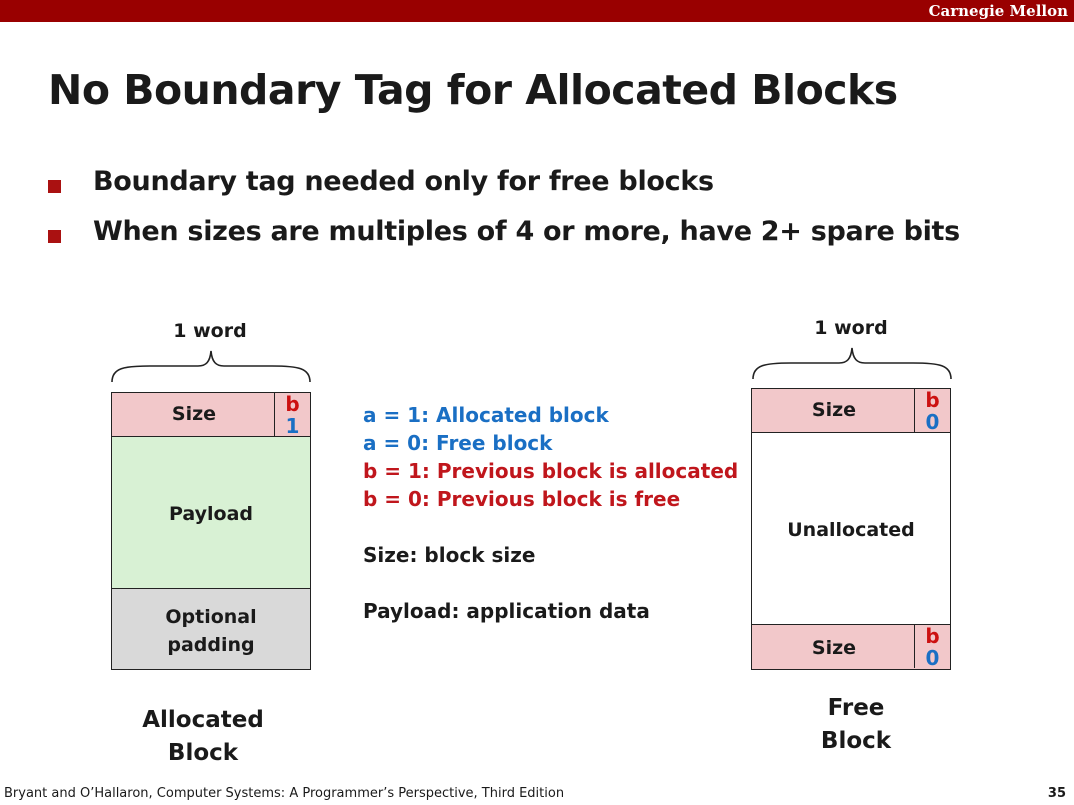 Image resolution: width=1074 pixels, height=805 pixels. What do you see at coordinates (486, 415) in the screenshot?
I see `legend-a1: a = 1: Allocated block` at bounding box center [486, 415].